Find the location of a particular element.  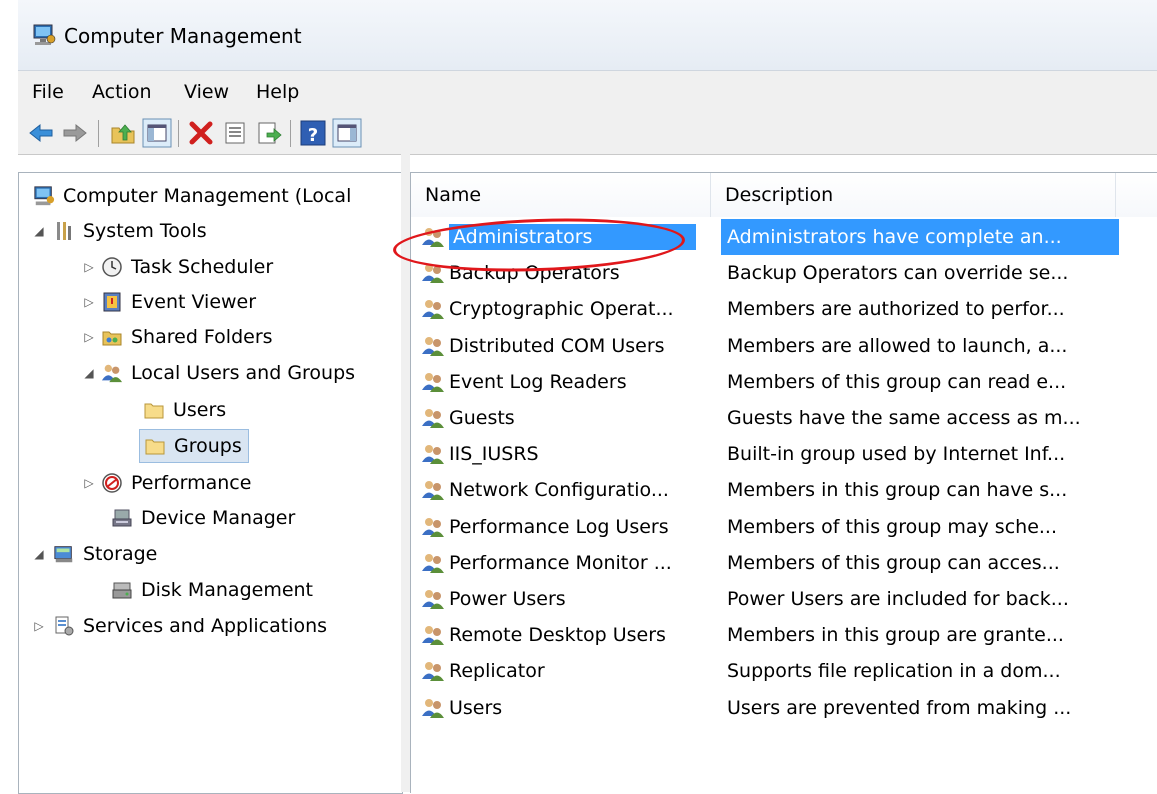

group-name: Users is located at coordinates (476, 707).